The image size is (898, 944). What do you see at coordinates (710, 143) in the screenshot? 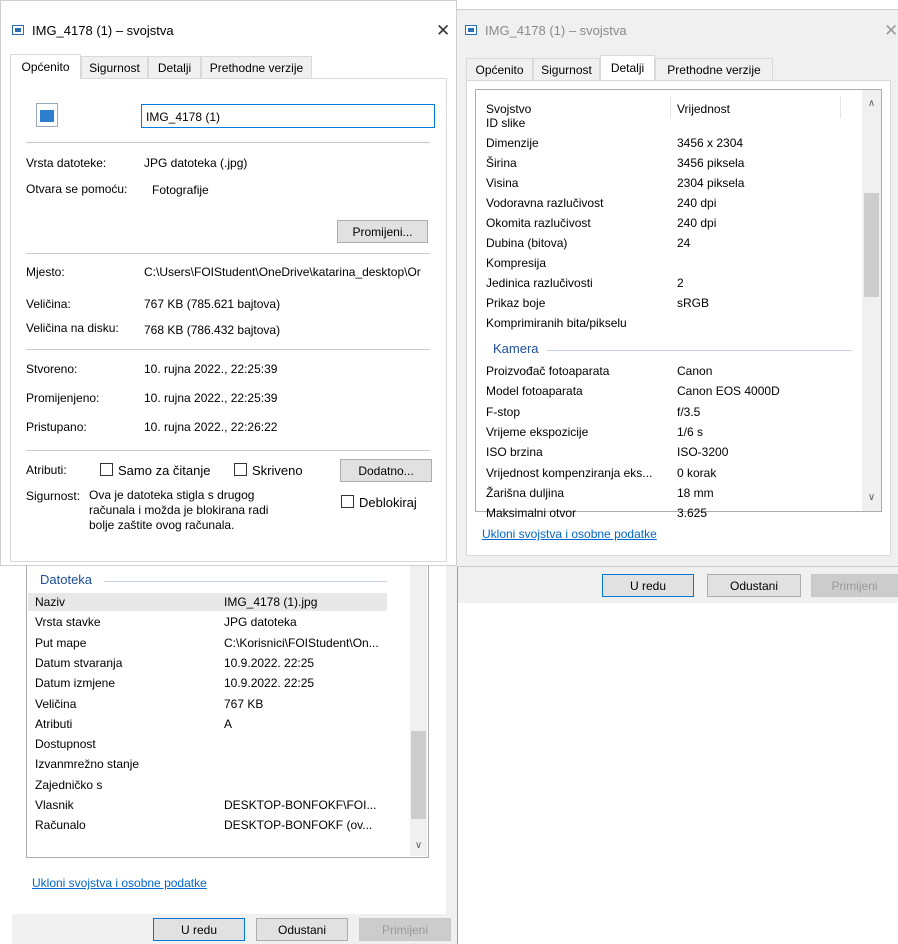
I see `property-row-value: 3456 x 2304` at bounding box center [710, 143].